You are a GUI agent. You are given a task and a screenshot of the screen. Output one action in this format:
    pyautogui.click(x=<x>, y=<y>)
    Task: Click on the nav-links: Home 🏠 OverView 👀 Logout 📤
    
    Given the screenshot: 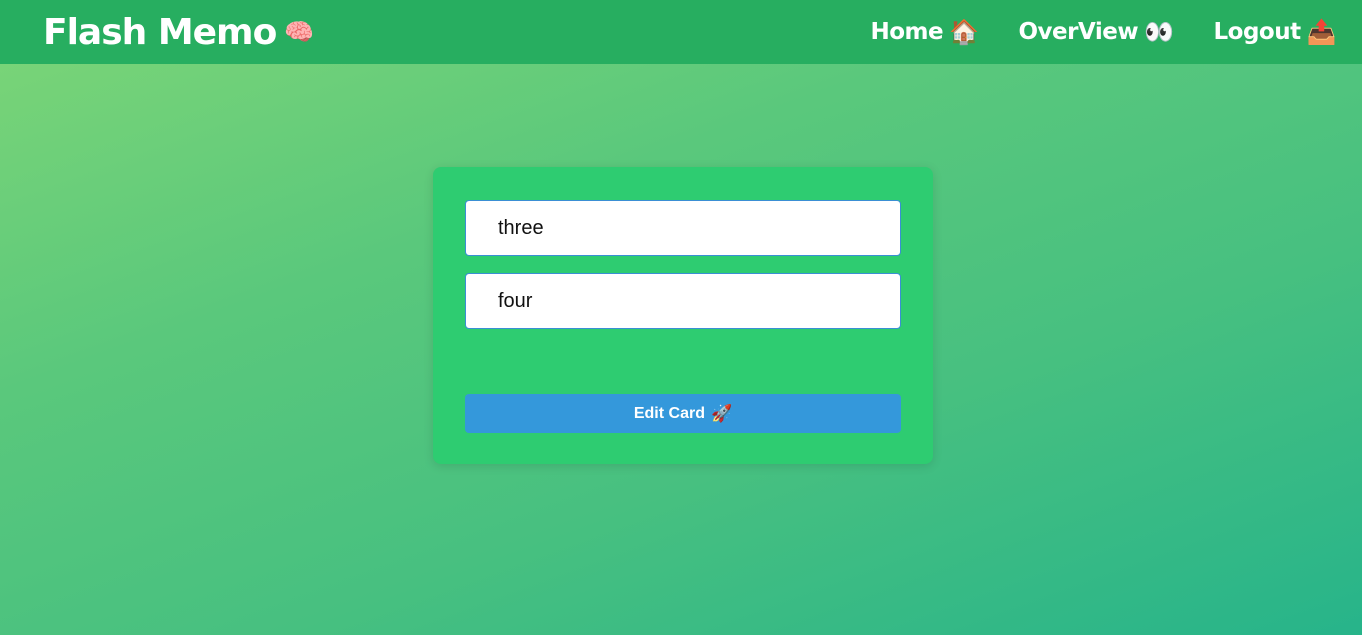 What is the action you would take?
    pyautogui.click(x=1103, y=32)
    